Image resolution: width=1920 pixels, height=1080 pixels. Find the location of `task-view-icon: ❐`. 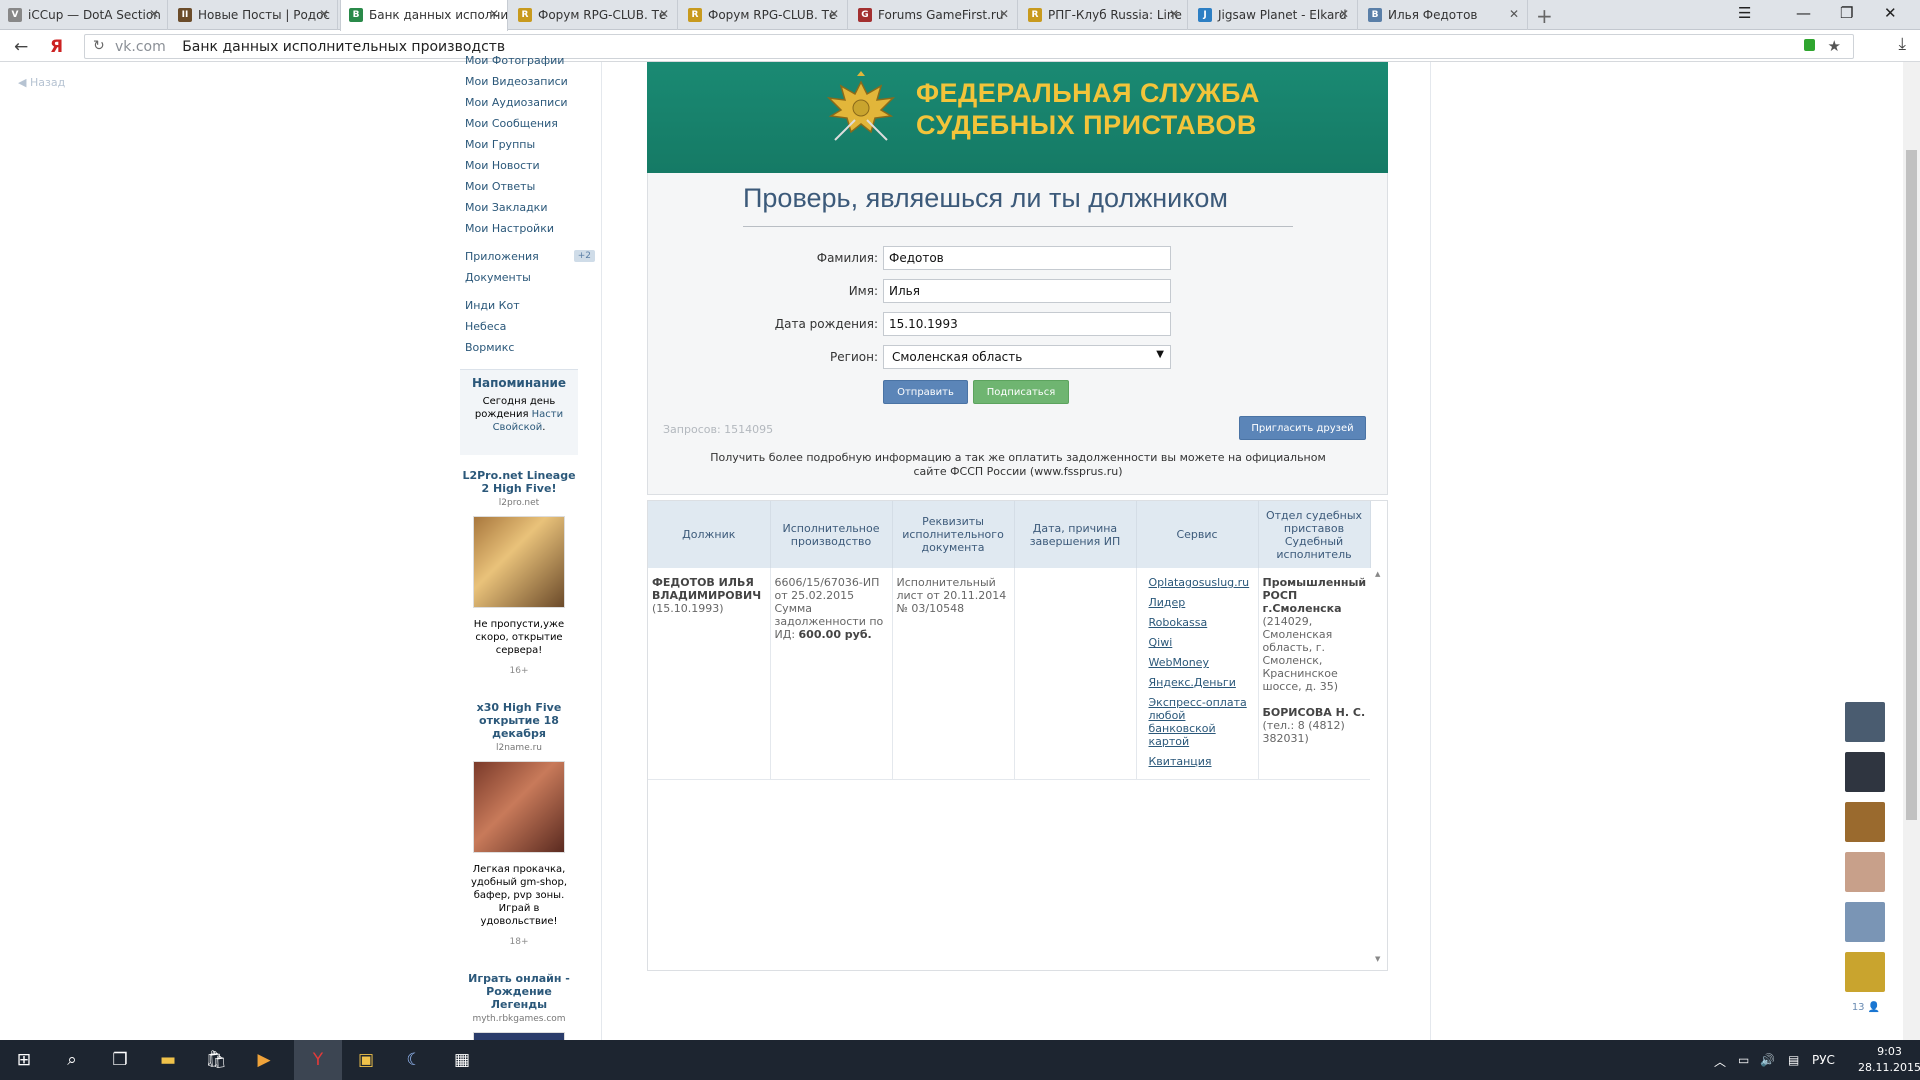

task-view-icon: ❐ is located at coordinates (120, 1060).